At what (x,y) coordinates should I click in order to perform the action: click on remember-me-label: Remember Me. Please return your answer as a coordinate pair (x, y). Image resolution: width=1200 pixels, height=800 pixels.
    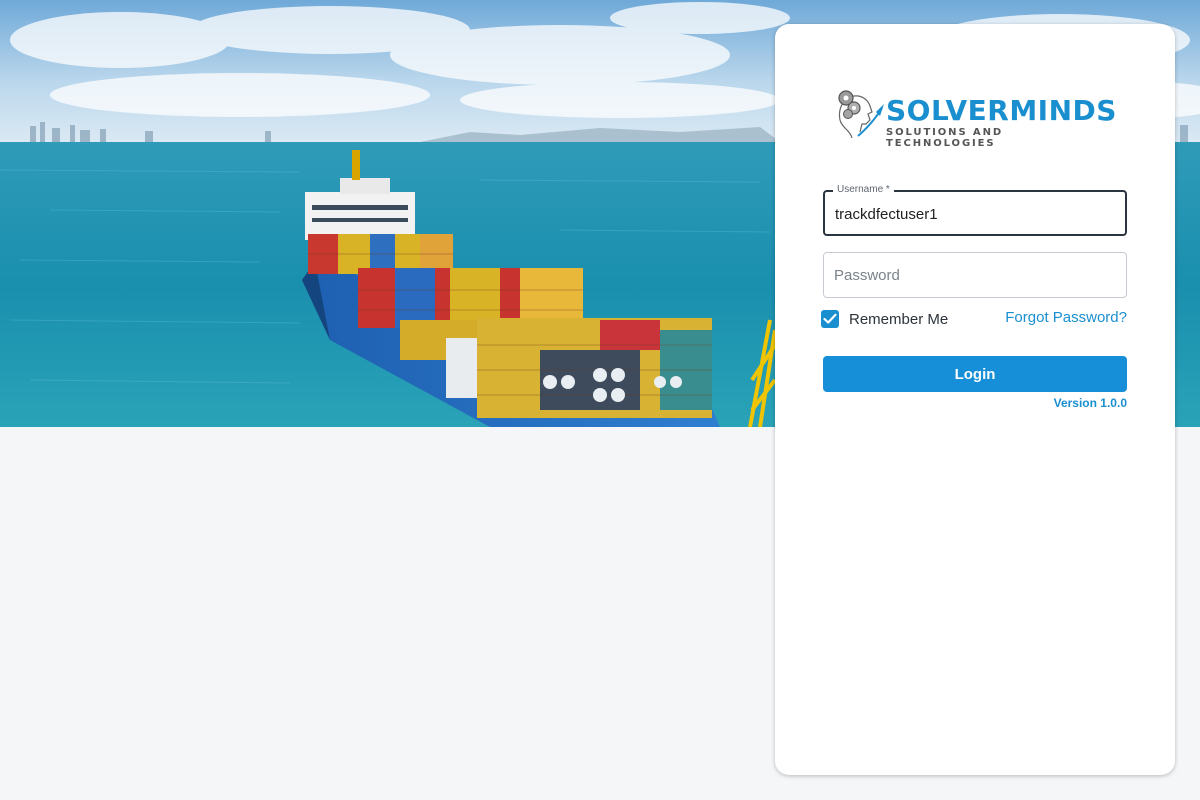
    Looking at the image, I should click on (898, 319).